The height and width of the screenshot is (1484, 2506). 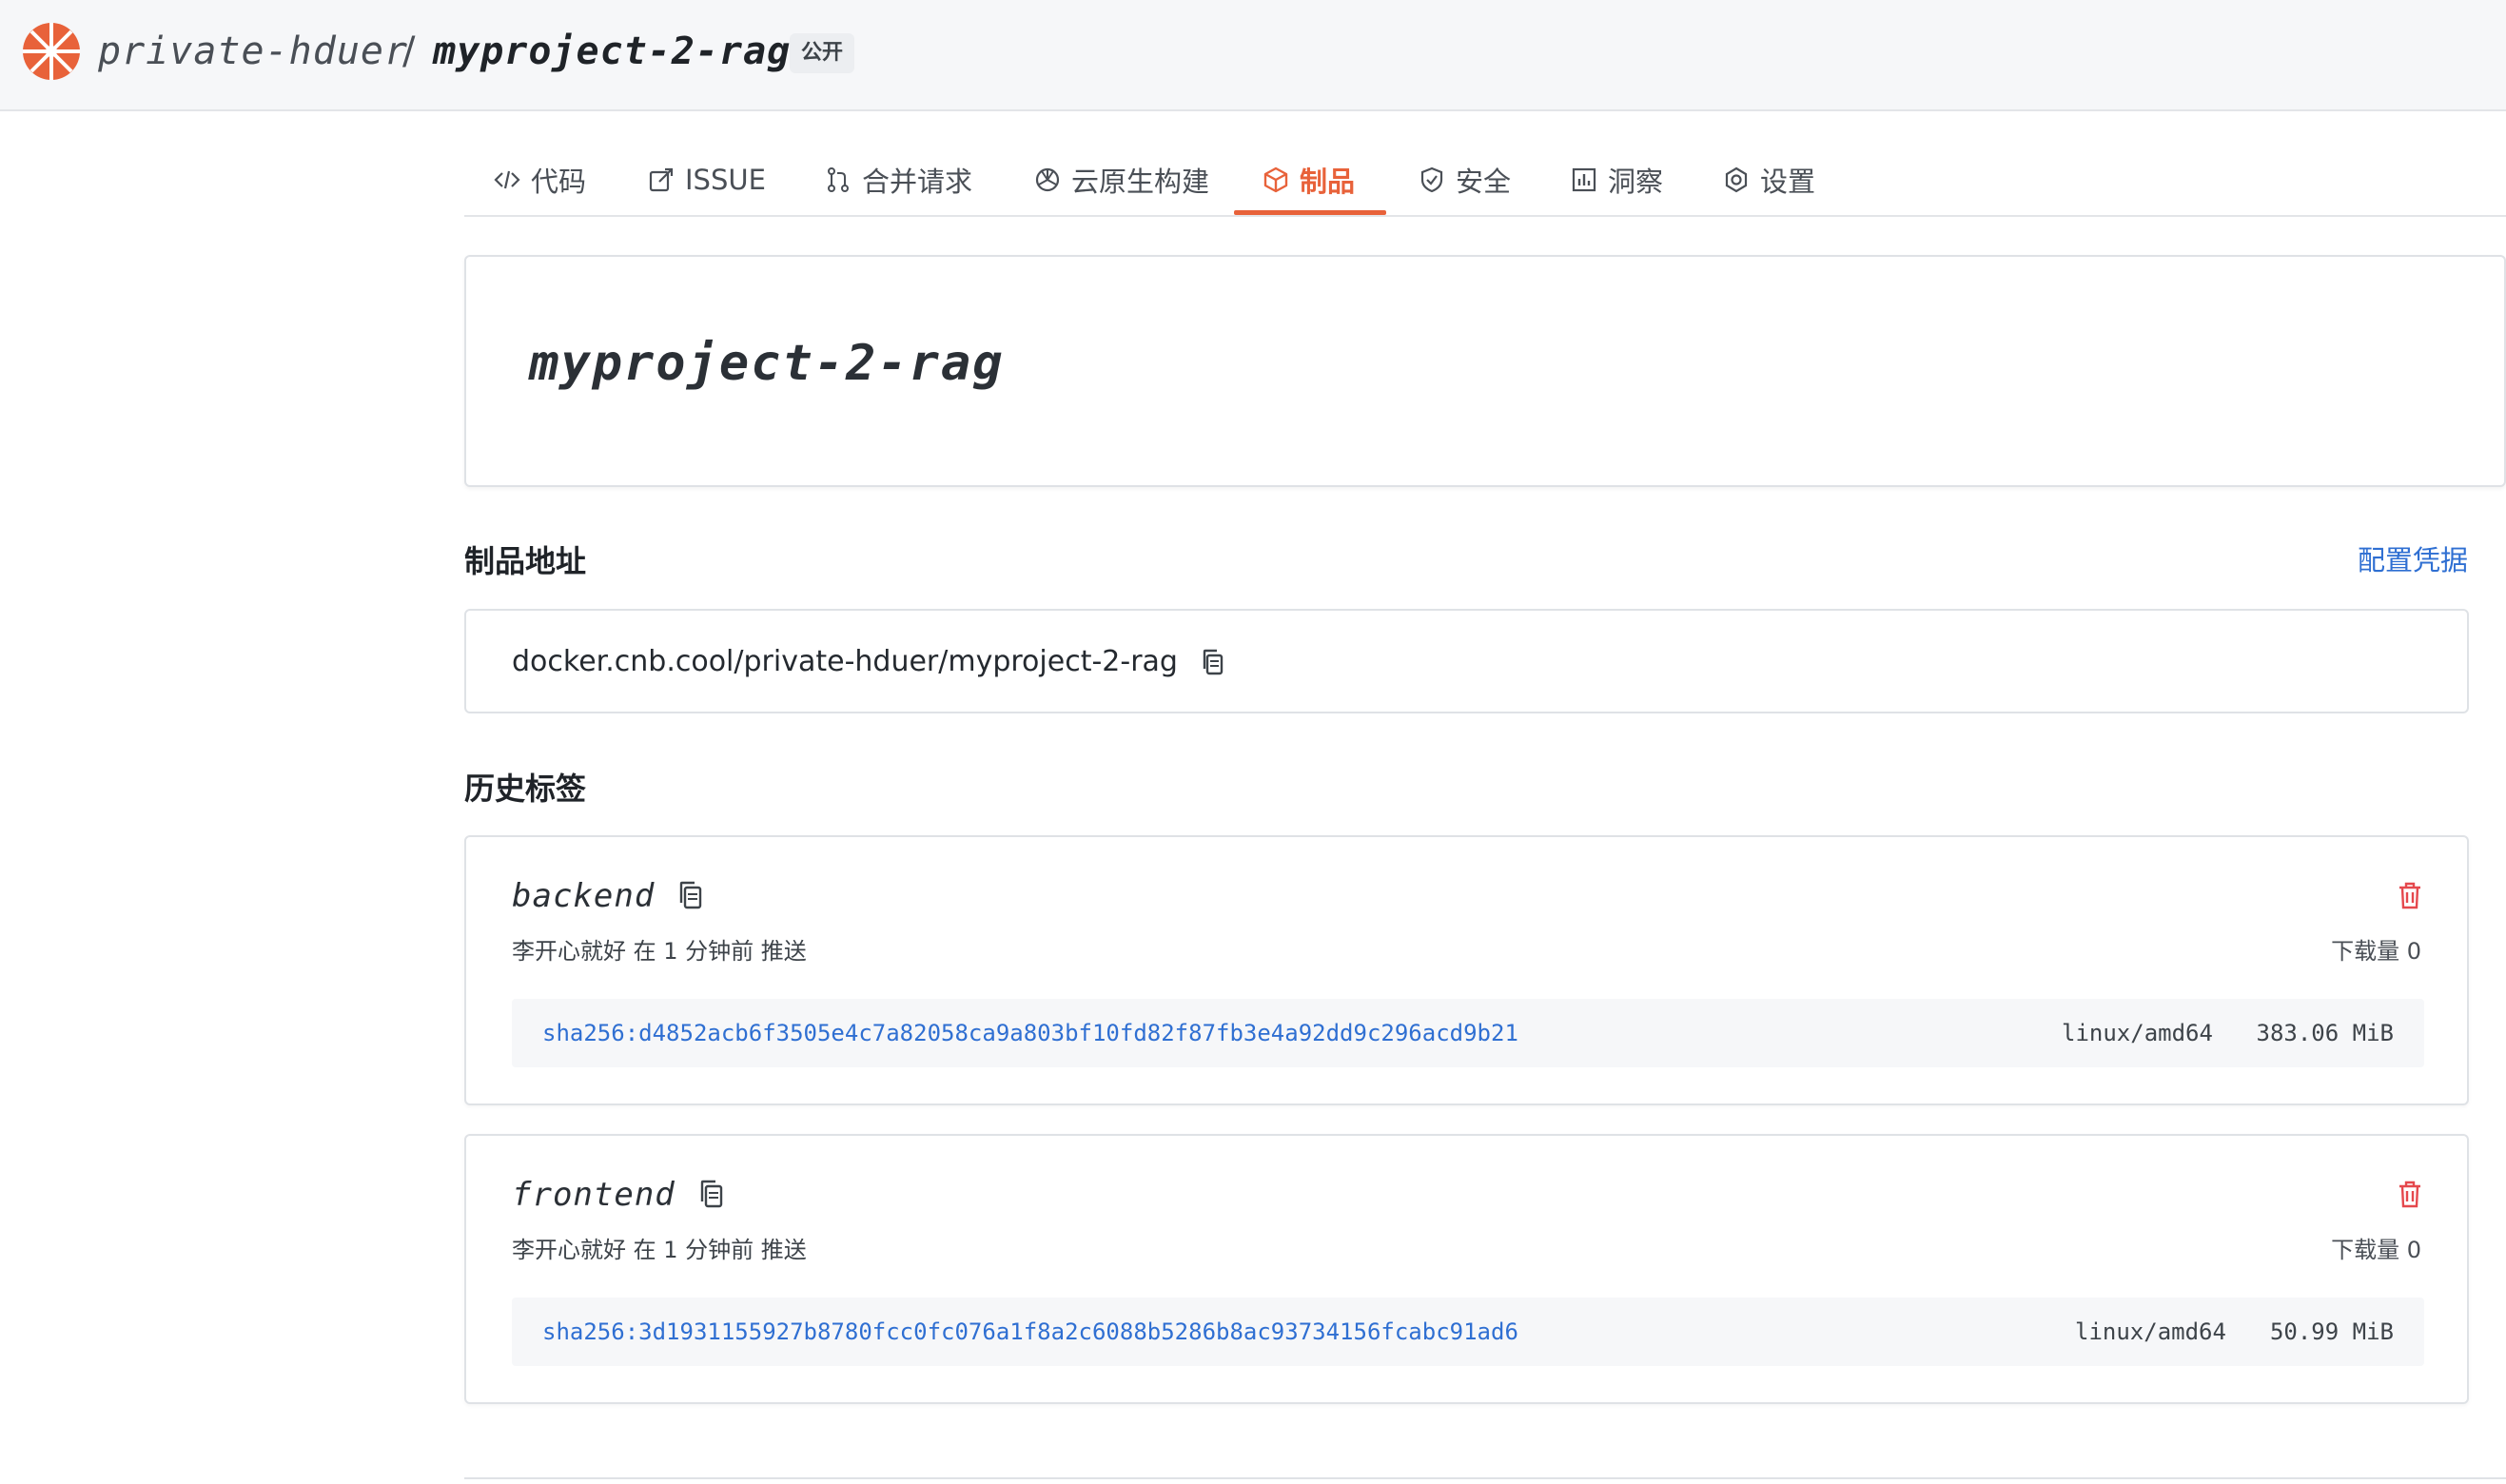 I want to click on tab-security: 安全, so click(x=1464, y=180).